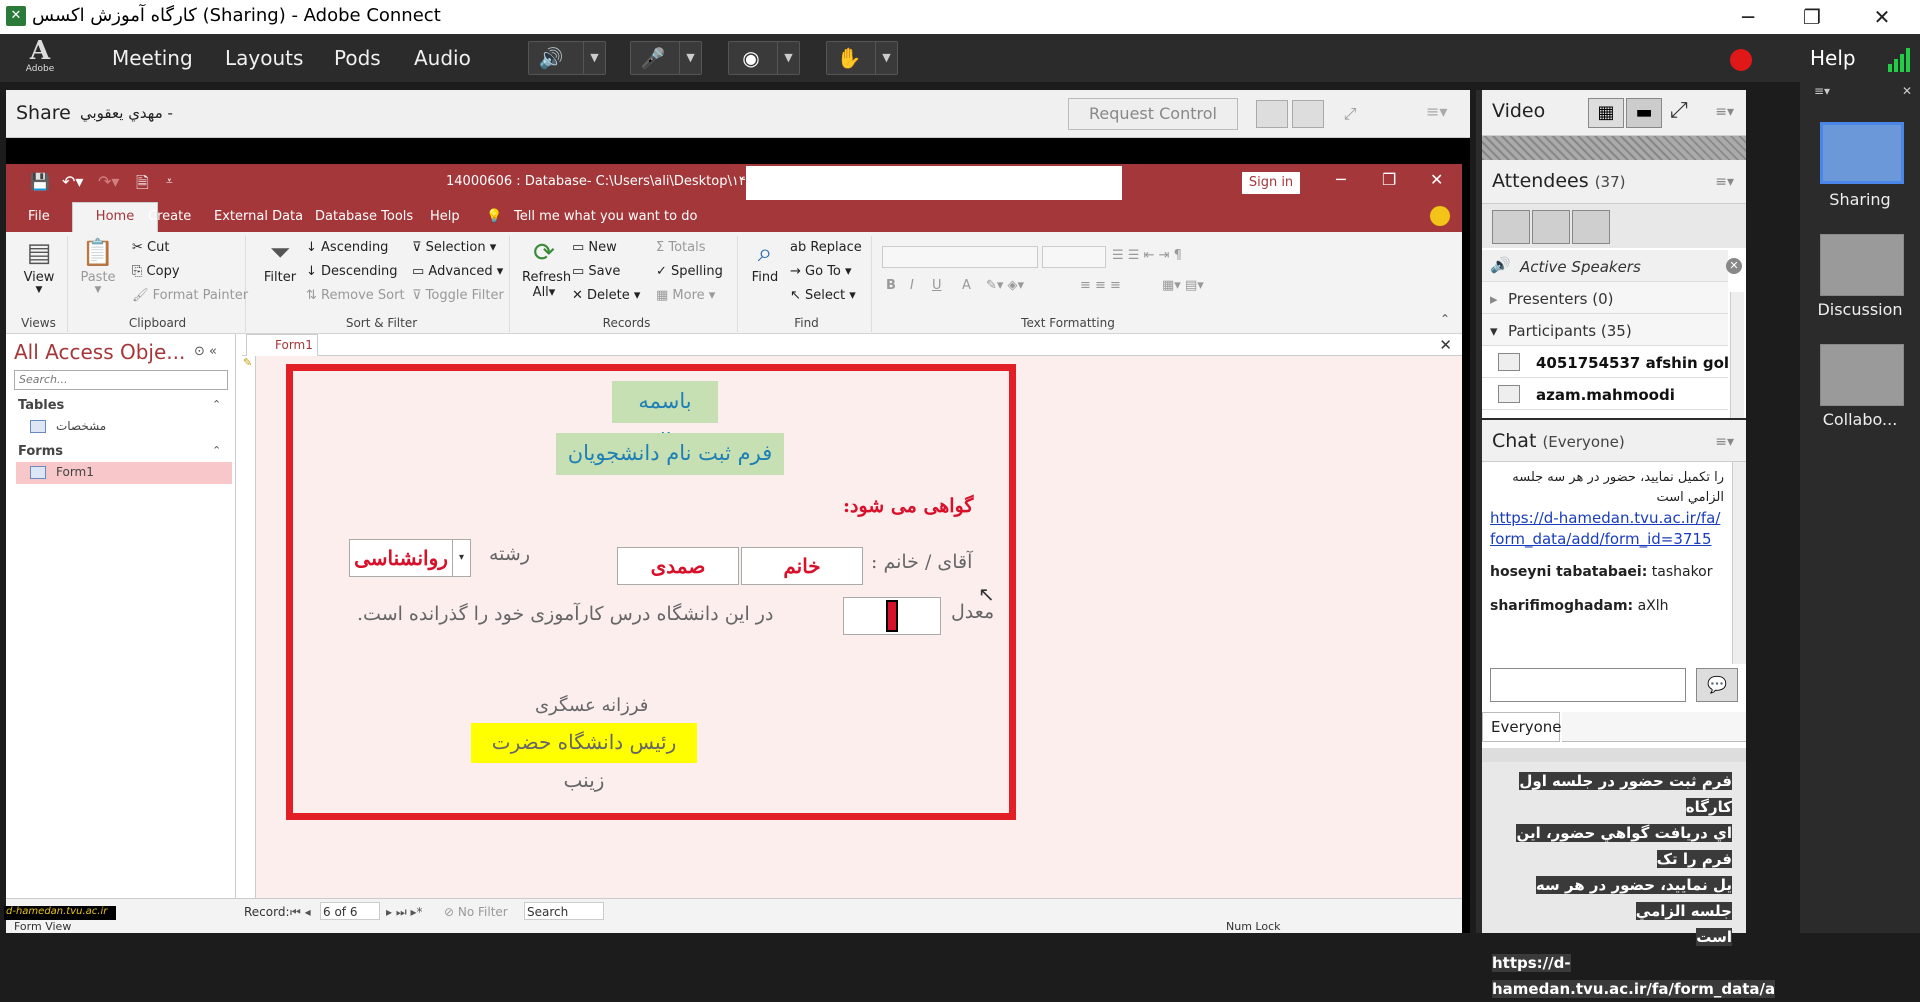 This screenshot has width=1920, height=1002. Describe the element at coordinates (1644, 113) in the screenshot. I see `filmstrip-view-icon: ▬` at that location.